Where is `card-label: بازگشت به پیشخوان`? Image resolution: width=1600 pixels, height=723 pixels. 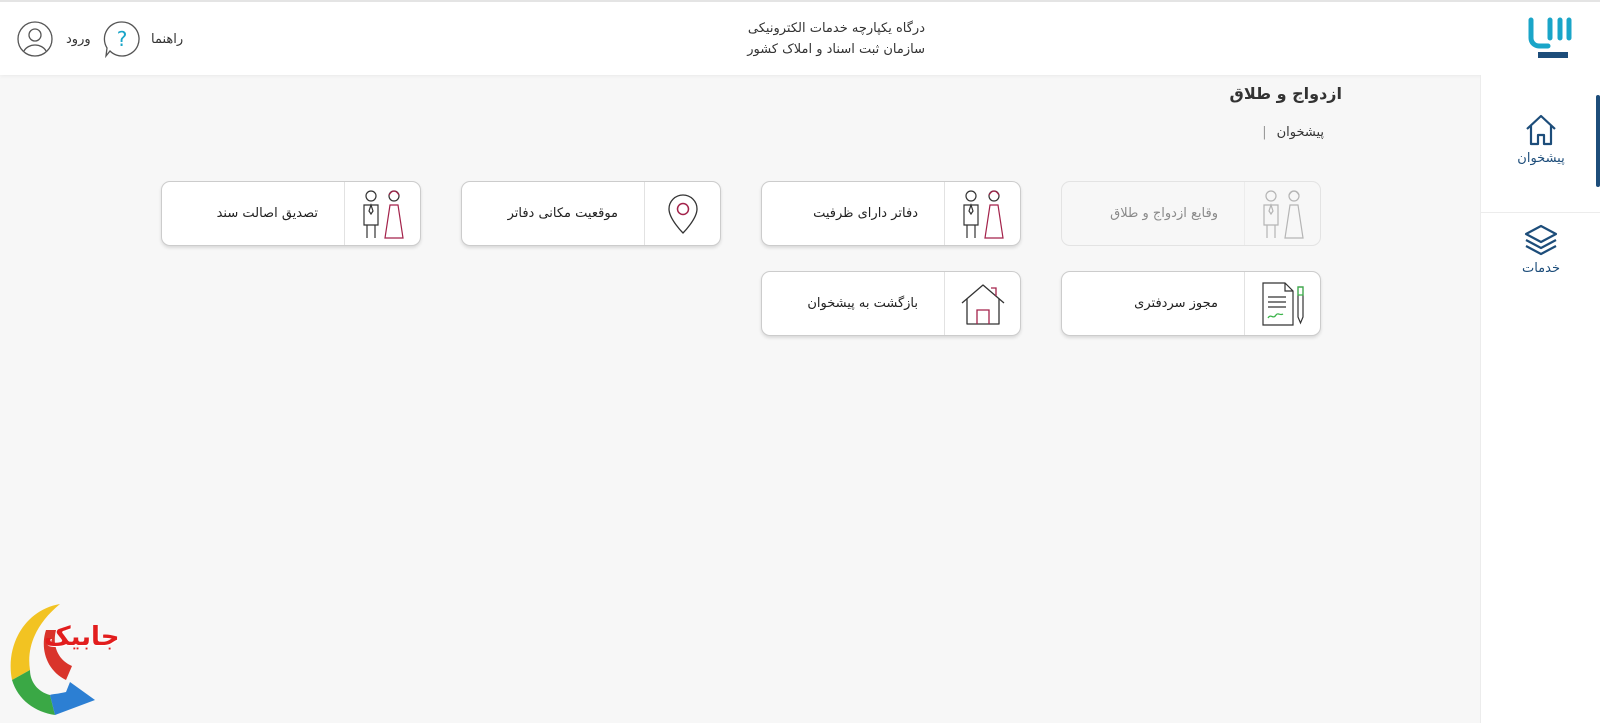 card-label: بازگشت به پیشخوان is located at coordinates (862, 303).